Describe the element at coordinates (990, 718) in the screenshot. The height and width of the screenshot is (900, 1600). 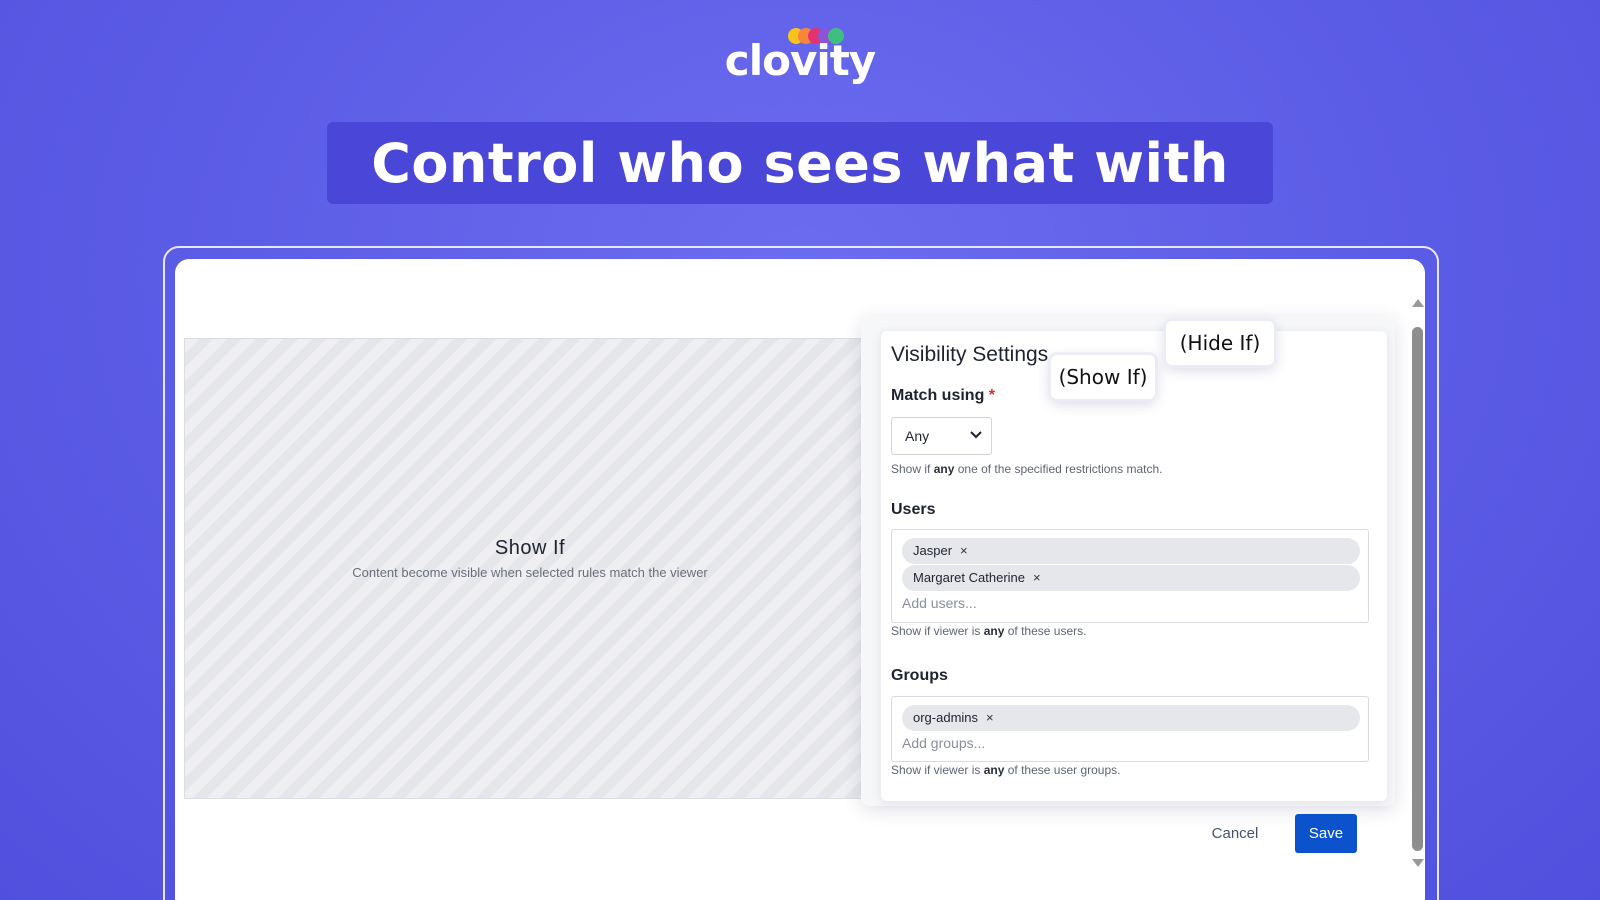
I see `remove-group-icon: ×` at that location.